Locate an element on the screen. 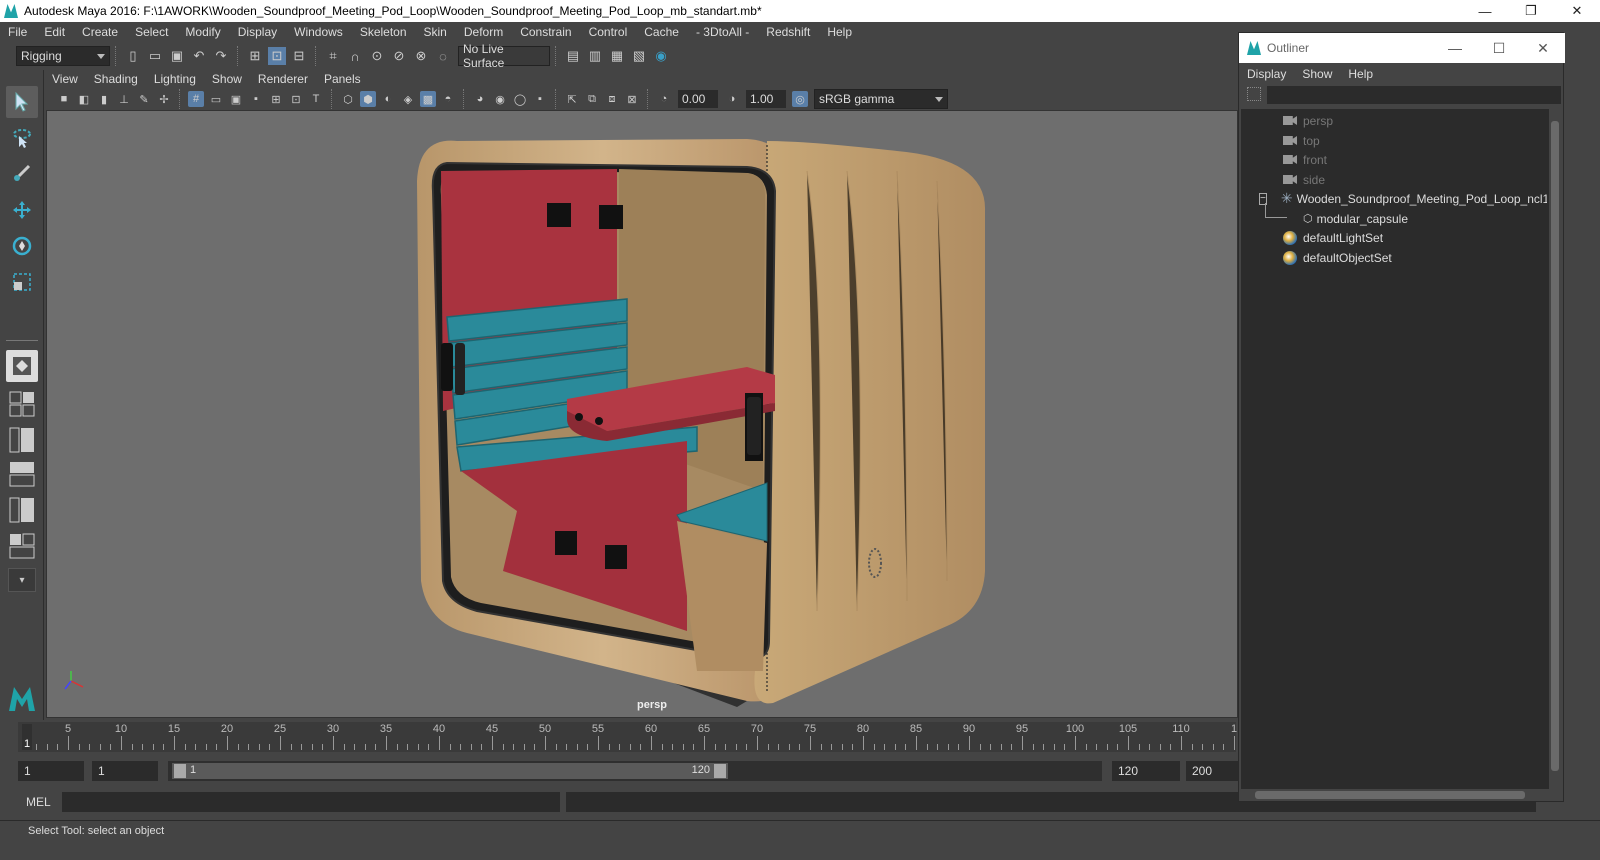  close-button: ✕ is located at coordinates (1577, 11).